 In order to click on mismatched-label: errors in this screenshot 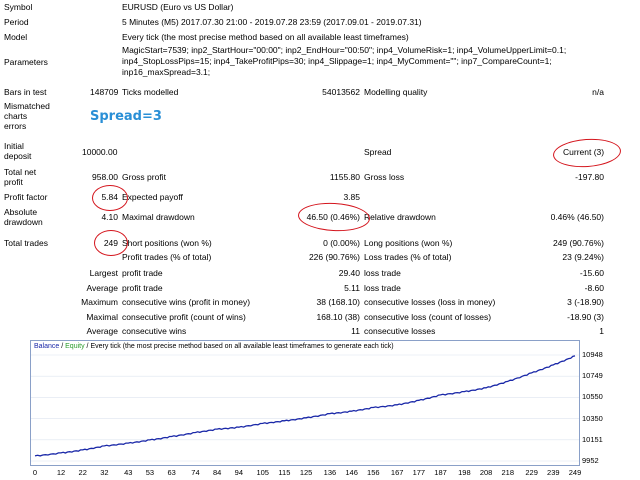, I will do `click(15, 126)`.